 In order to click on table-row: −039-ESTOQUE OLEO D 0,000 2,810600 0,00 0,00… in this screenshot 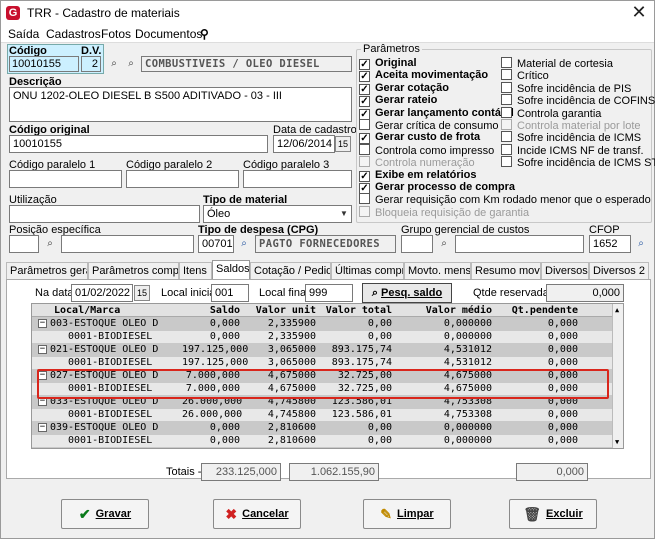, I will do `click(322, 428)`.